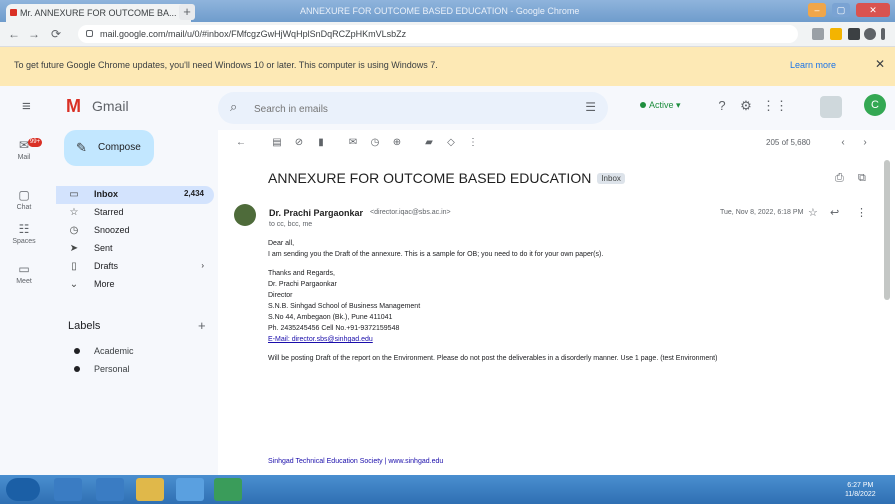 The height and width of the screenshot is (504, 895). Describe the element at coordinates (590, 107) in the screenshot. I see `search-options-icon: ☰` at that location.